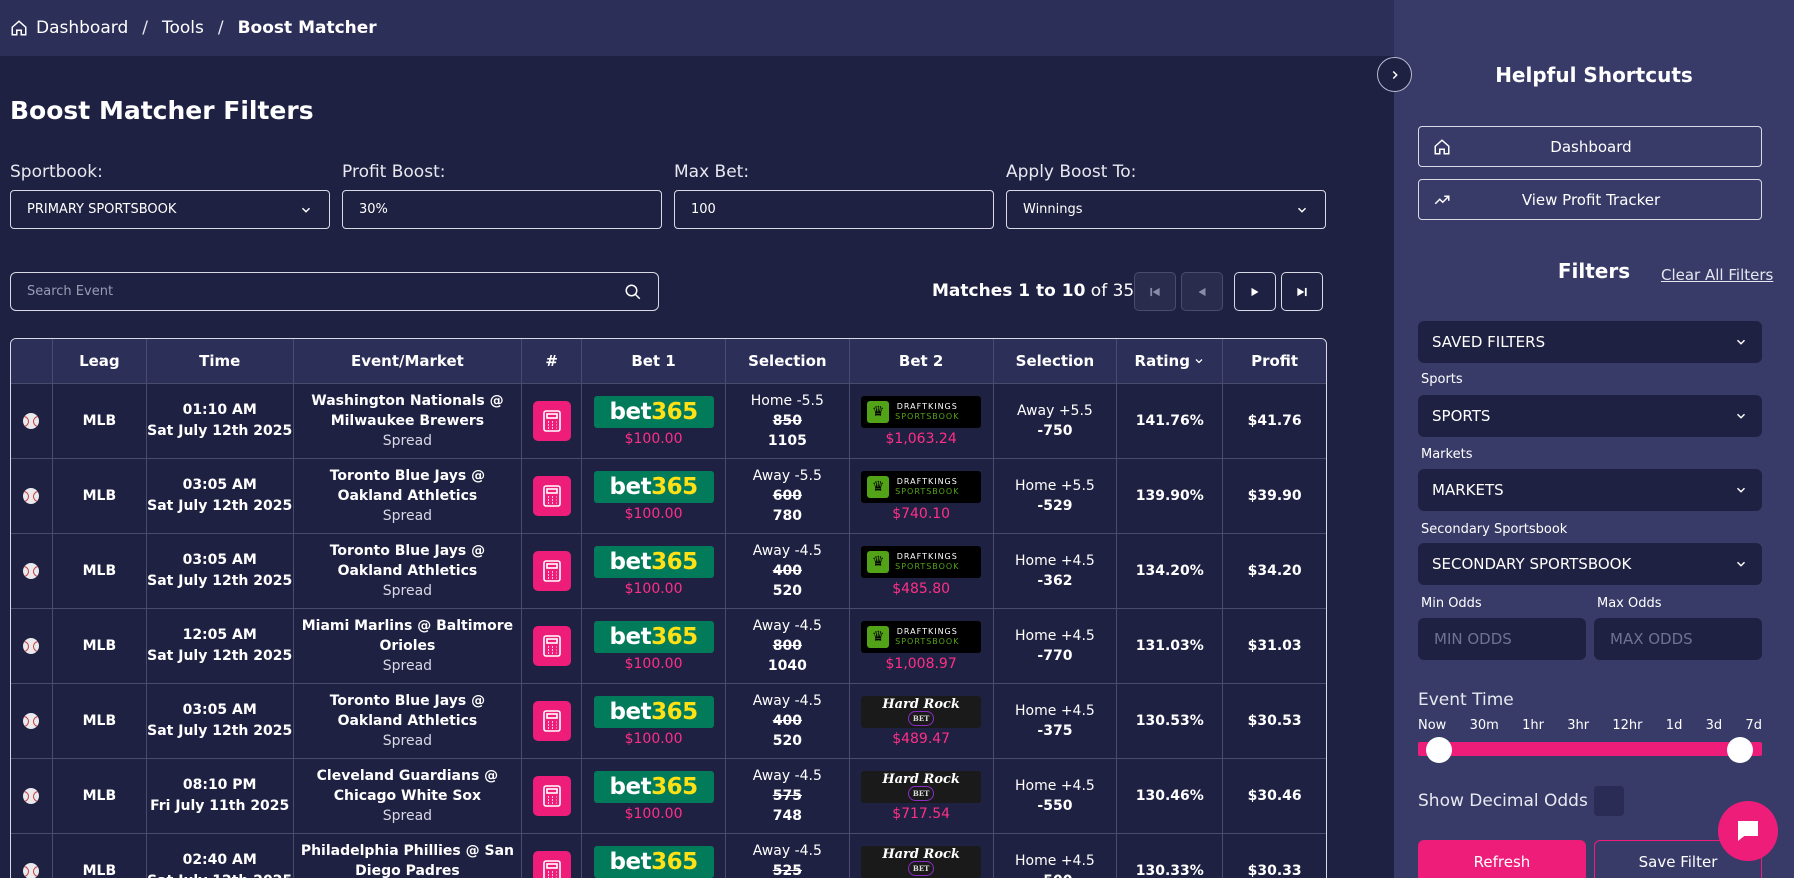 Image resolution: width=1794 pixels, height=878 pixels. What do you see at coordinates (1439, 750) in the screenshot?
I see `slider-handle-start` at bounding box center [1439, 750].